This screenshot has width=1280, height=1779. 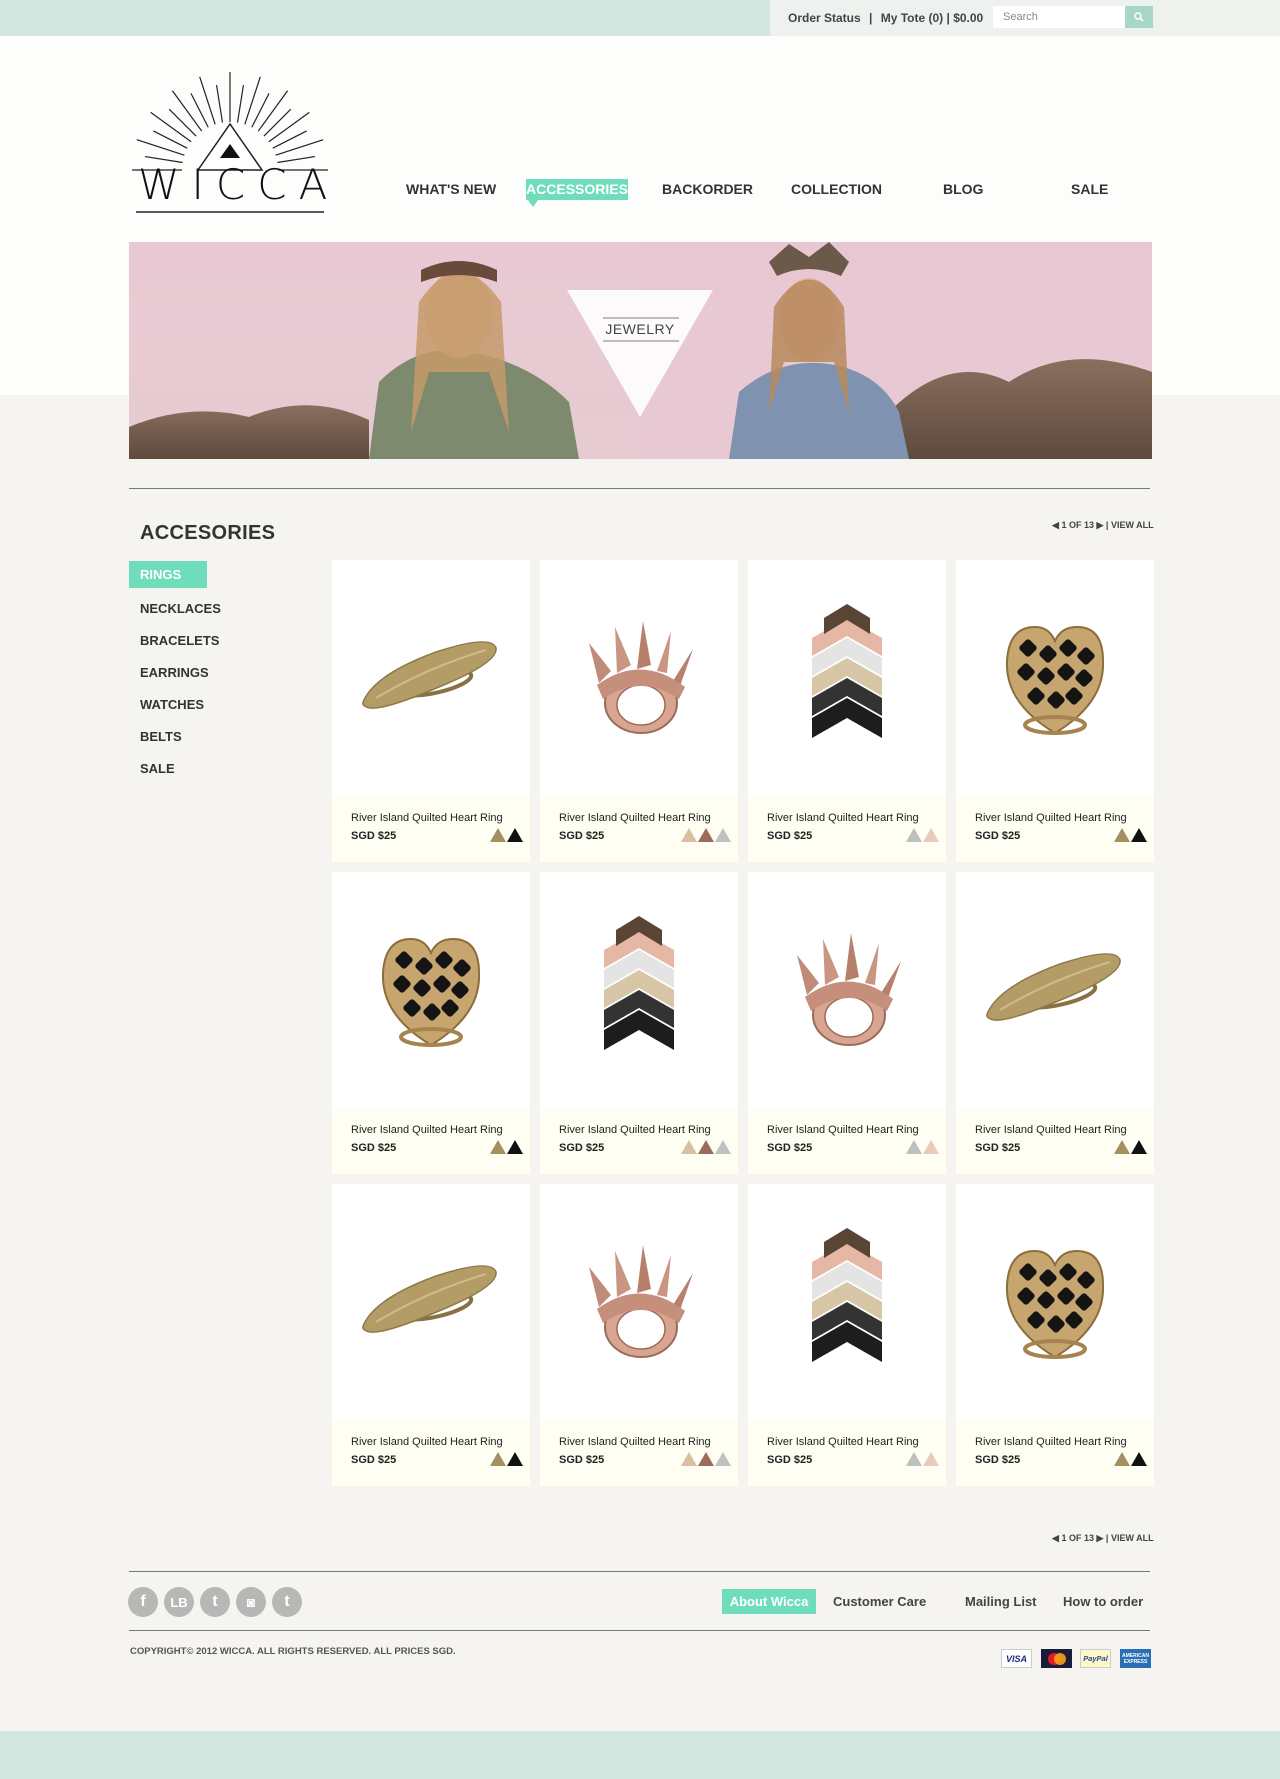 I want to click on category-sale: SALE, so click(x=157, y=768).